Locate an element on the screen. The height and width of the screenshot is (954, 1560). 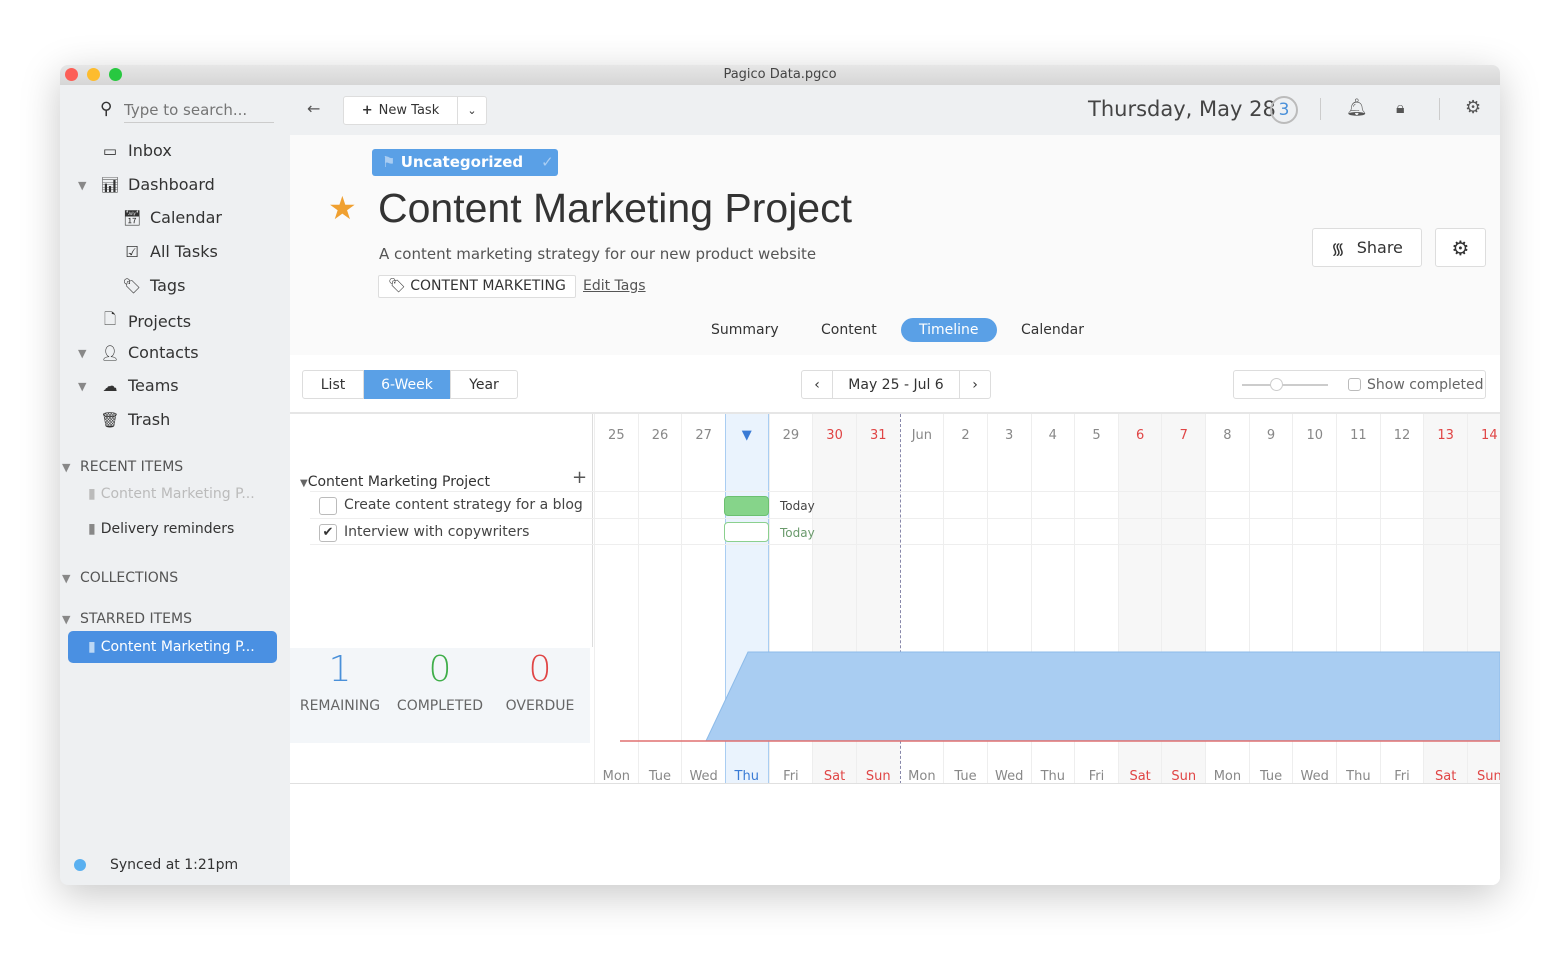
view-6-week: 6-Week is located at coordinates (407, 384).